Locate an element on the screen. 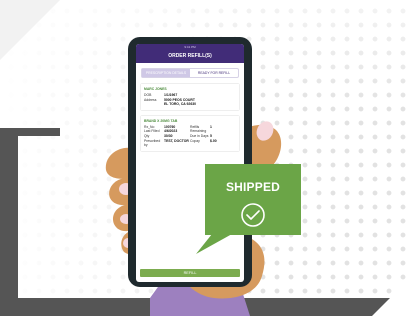  check-layer is located at coordinates (253, 215).